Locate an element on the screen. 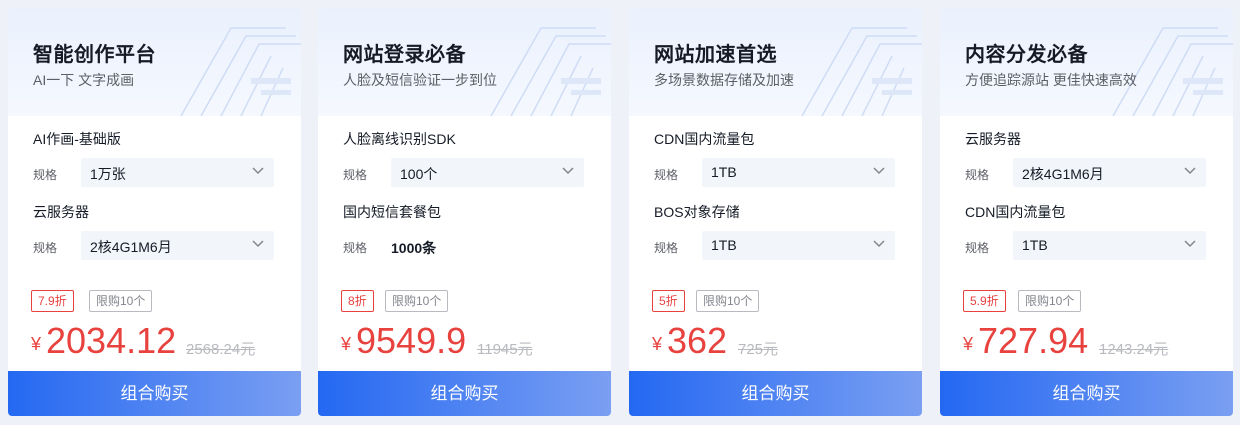 This screenshot has width=1240, height=425. discount-badge: 5.9折 is located at coordinates (984, 301).